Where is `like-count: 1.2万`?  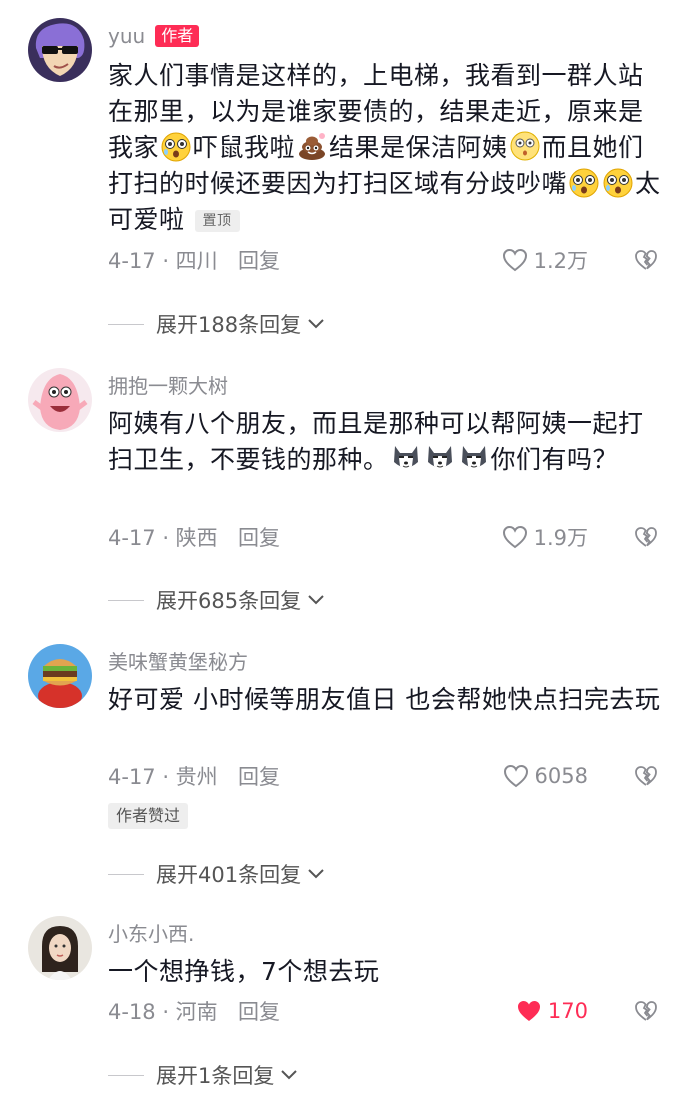 like-count: 1.2万 is located at coordinates (560, 261).